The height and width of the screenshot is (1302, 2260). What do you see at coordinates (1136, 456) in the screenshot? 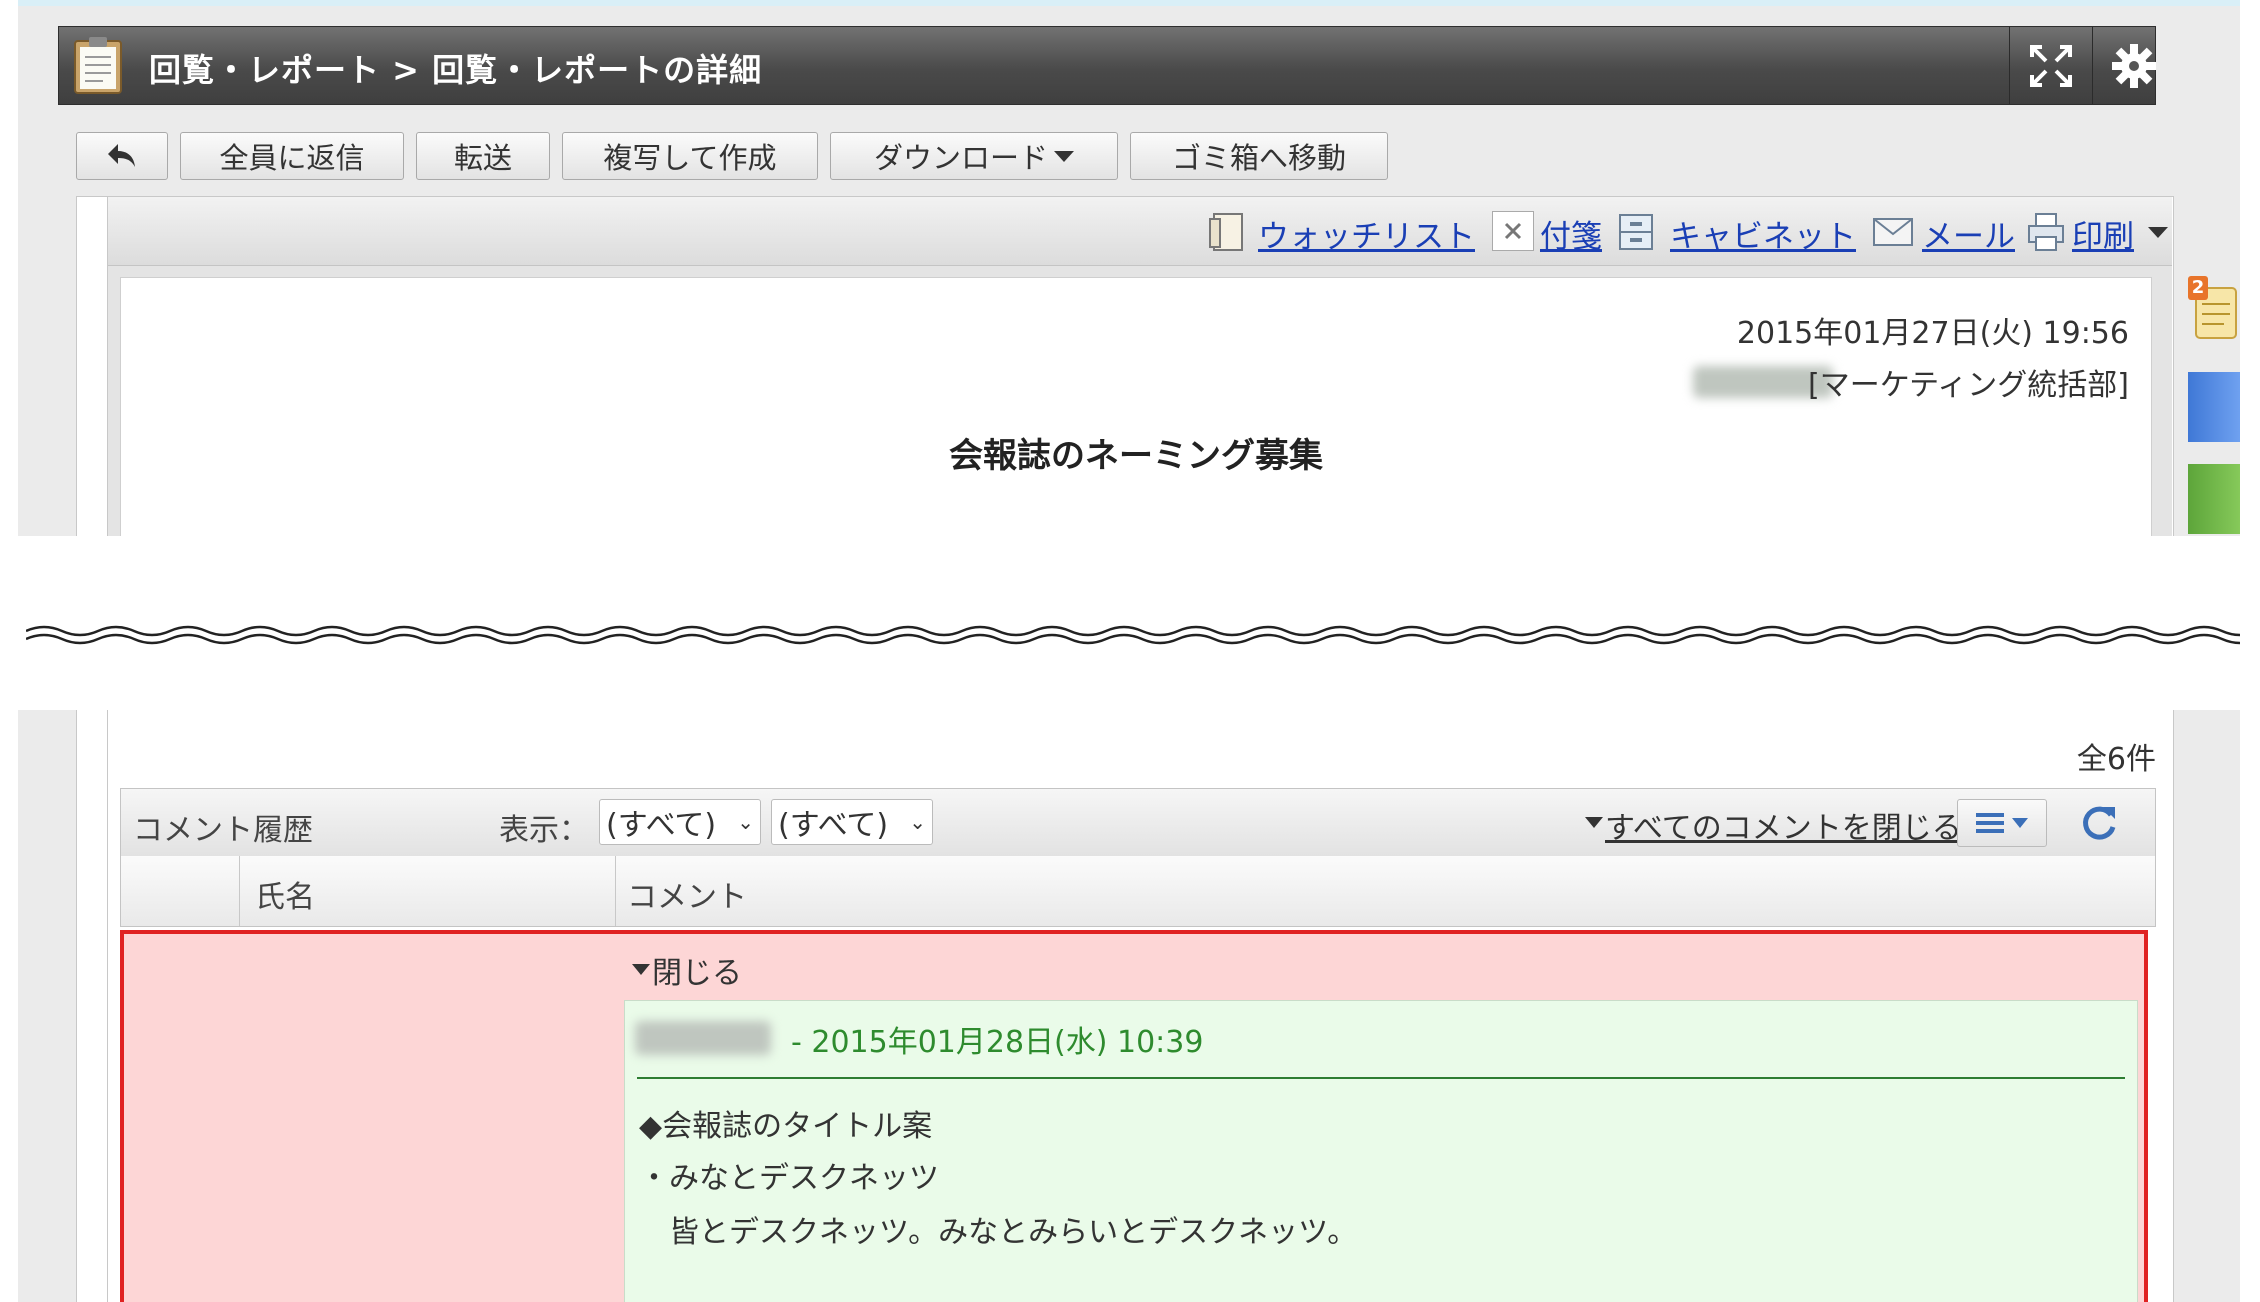
I see `report-title: 会報誌のネーミング募集` at bounding box center [1136, 456].